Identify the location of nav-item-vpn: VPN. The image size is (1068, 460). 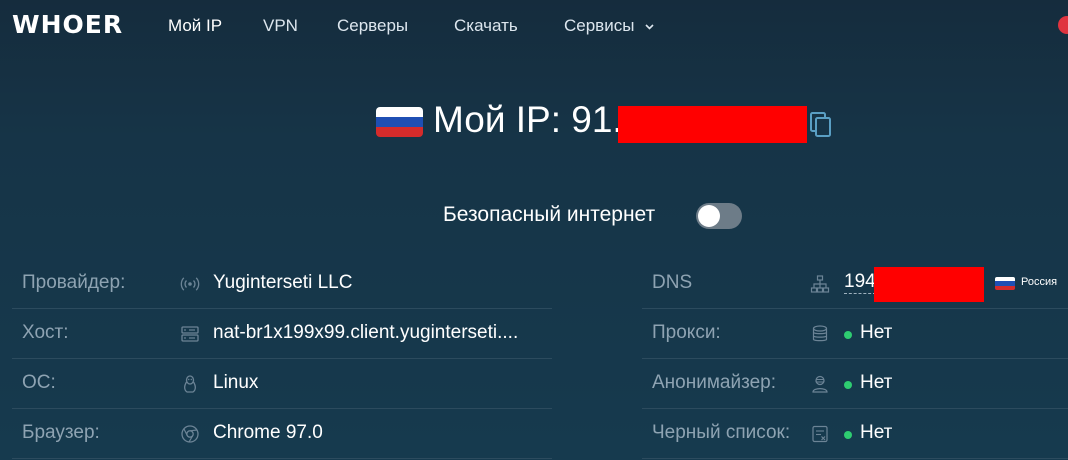
(280, 26).